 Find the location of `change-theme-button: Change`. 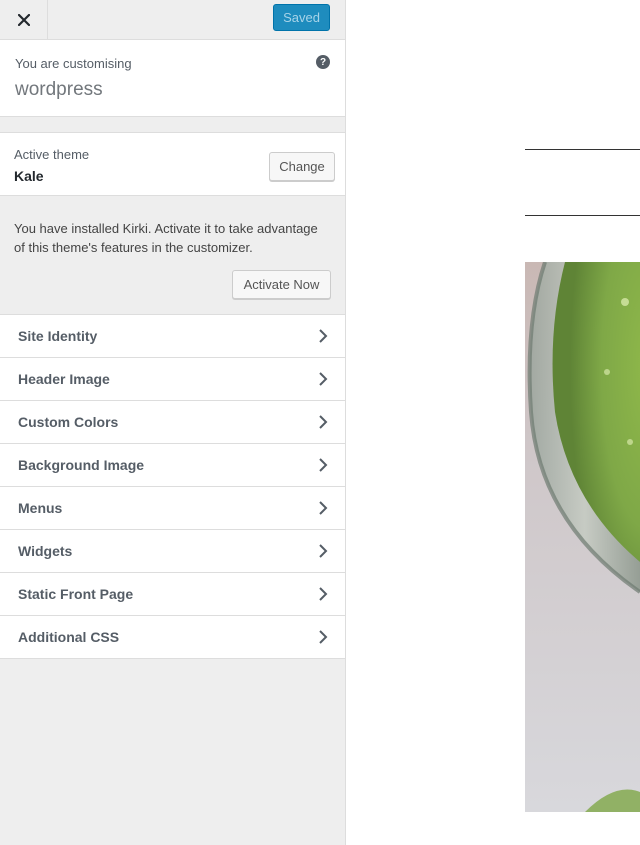

change-theme-button: Change is located at coordinates (302, 166).